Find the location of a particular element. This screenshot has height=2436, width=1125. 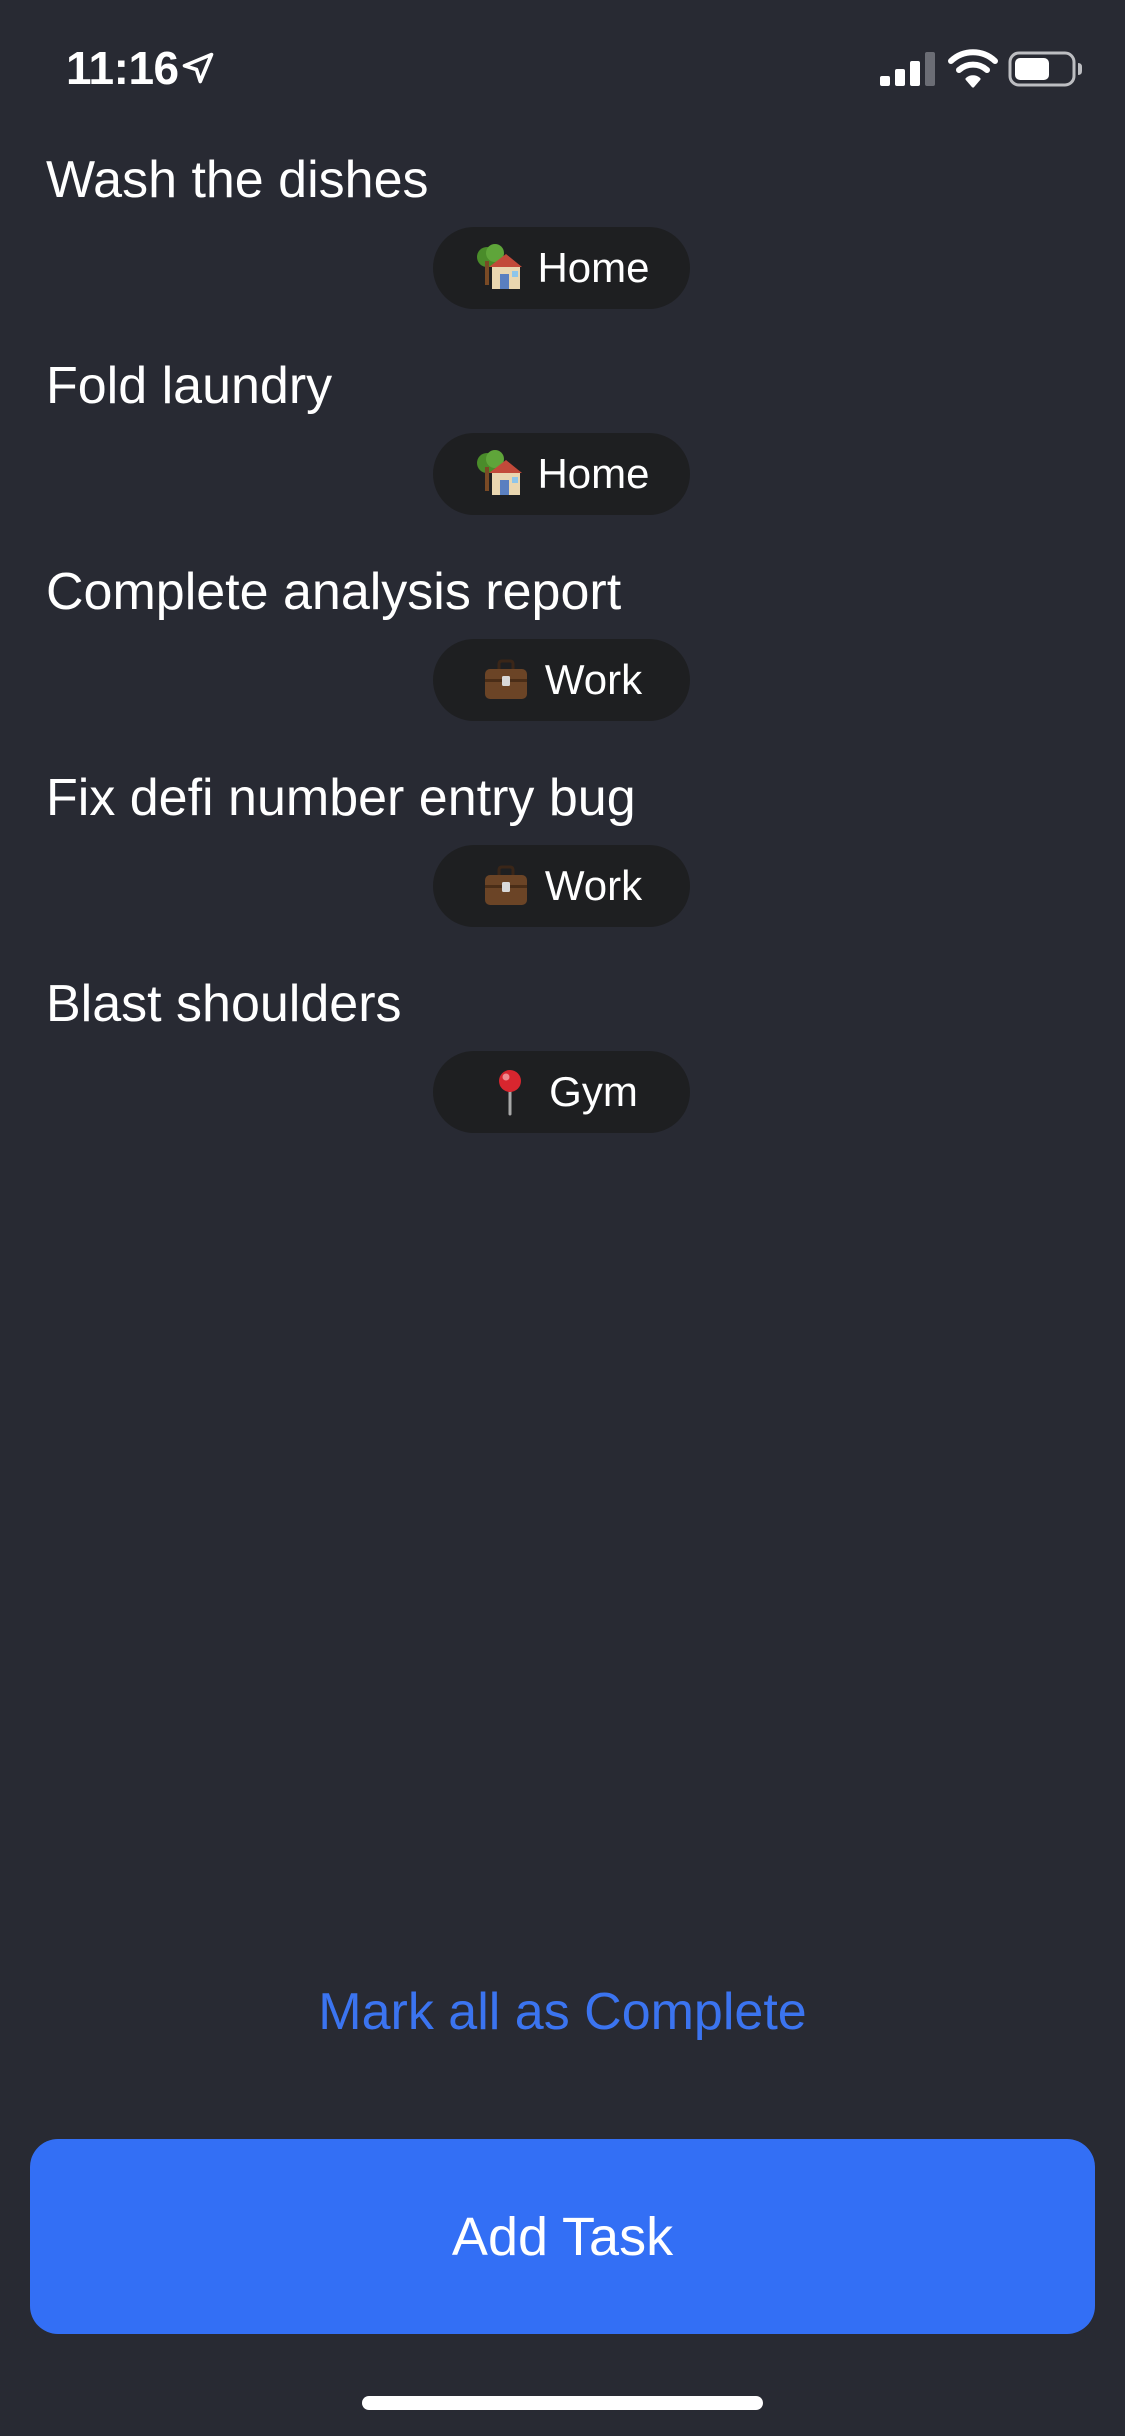

task-title: Fold laundry is located at coordinates (189, 386).